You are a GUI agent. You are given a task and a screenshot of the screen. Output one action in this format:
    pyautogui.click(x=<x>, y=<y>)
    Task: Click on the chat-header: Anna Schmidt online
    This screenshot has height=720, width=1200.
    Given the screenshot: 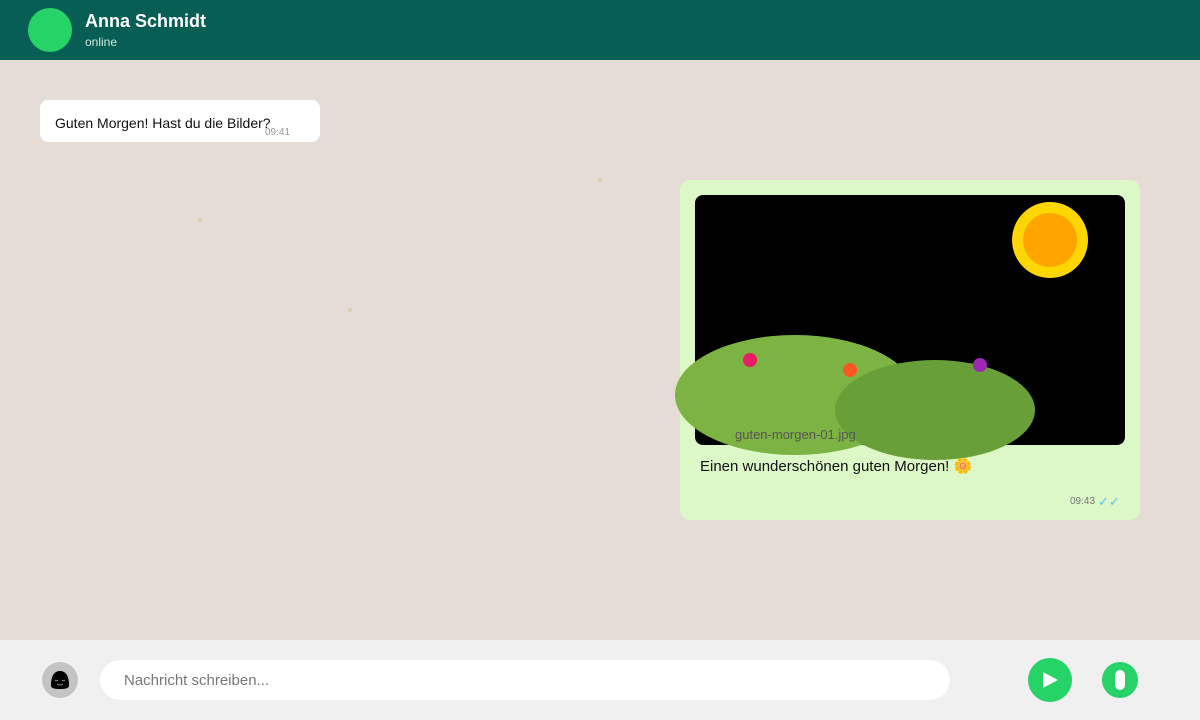 What is the action you would take?
    pyautogui.click(x=600, y=30)
    